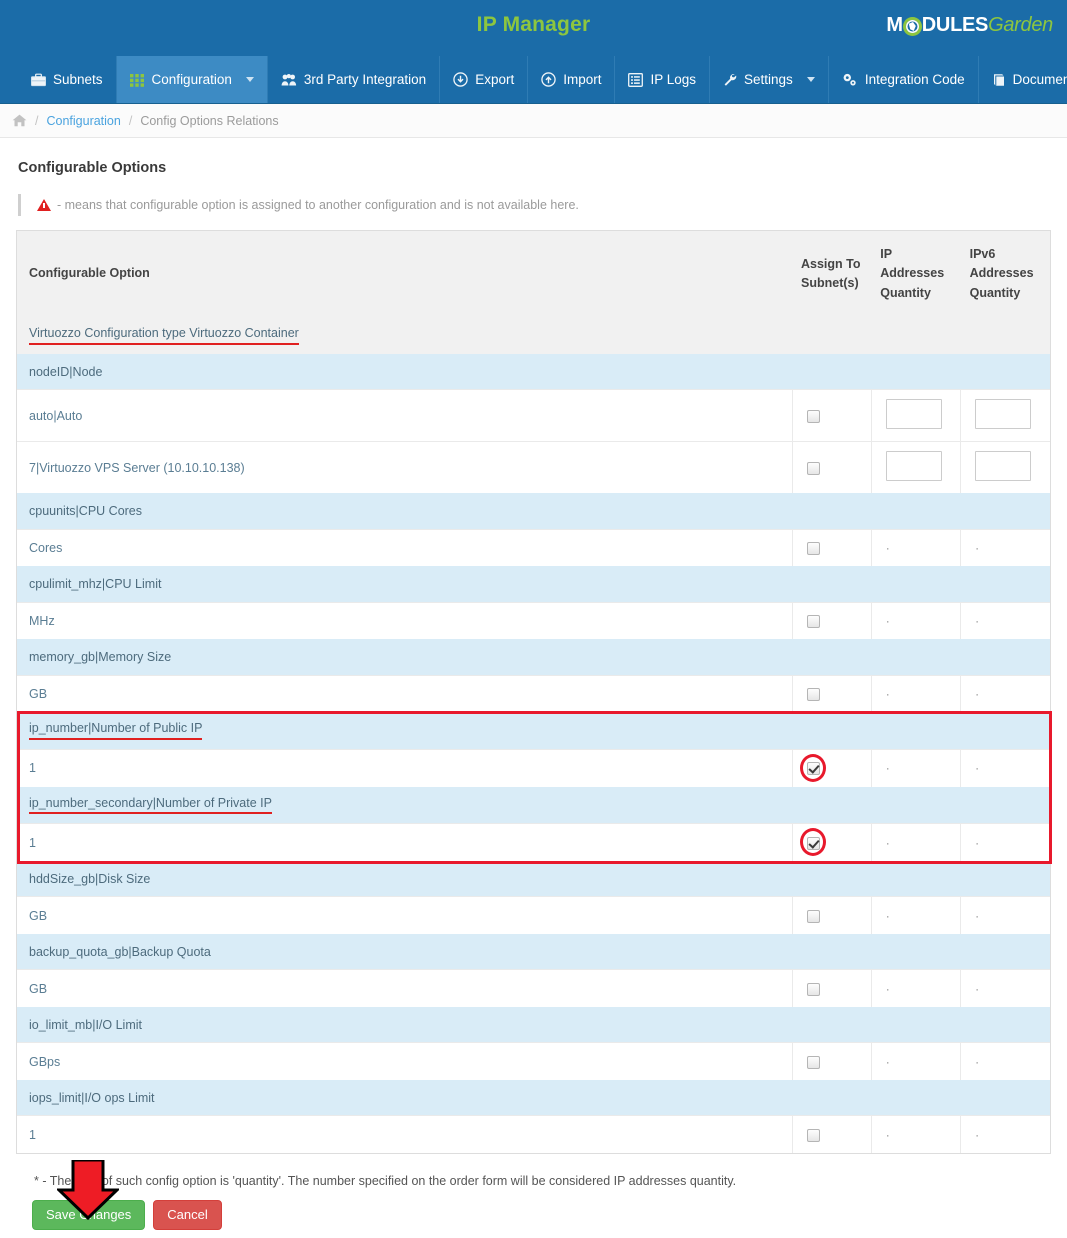 The image size is (1067, 1238). I want to click on save-changes-button: Save Changes, so click(89, 1215).